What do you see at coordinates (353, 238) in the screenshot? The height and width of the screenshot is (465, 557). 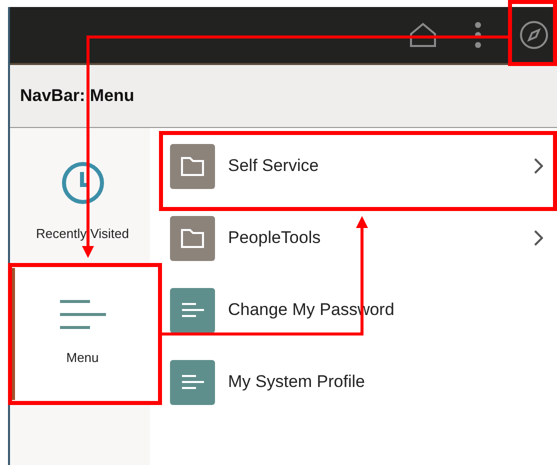 I see `navigation-link: PeopleTools` at bounding box center [353, 238].